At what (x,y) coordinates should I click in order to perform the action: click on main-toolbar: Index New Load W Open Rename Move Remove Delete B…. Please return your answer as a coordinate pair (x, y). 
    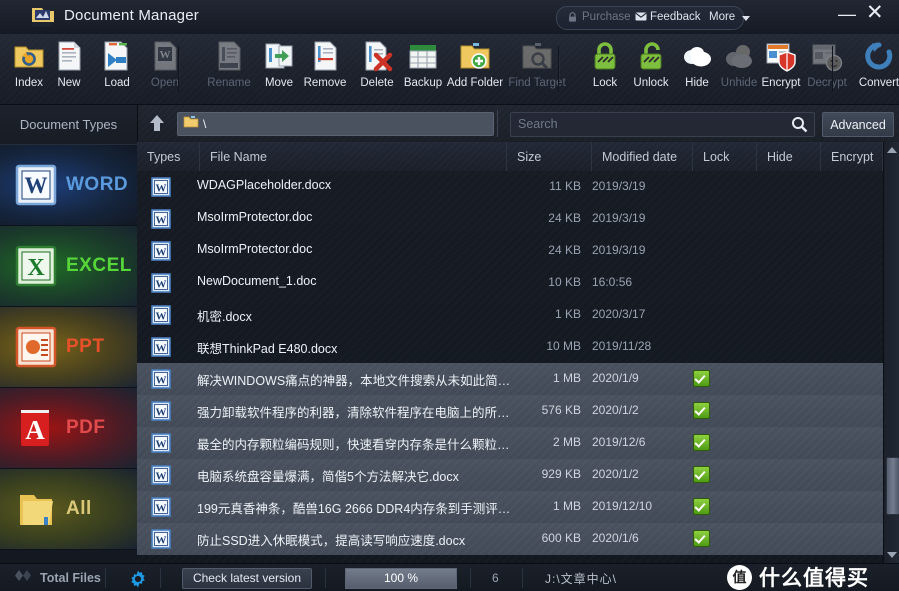
    Looking at the image, I should click on (449, 69).